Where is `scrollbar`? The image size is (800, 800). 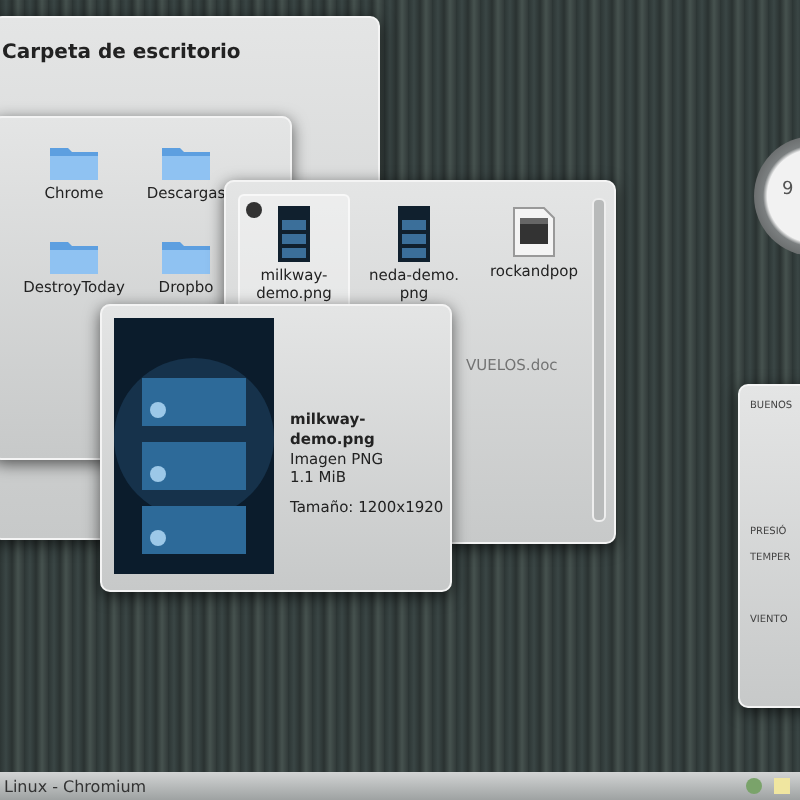
scrollbar is located at coordinates (599, 360).